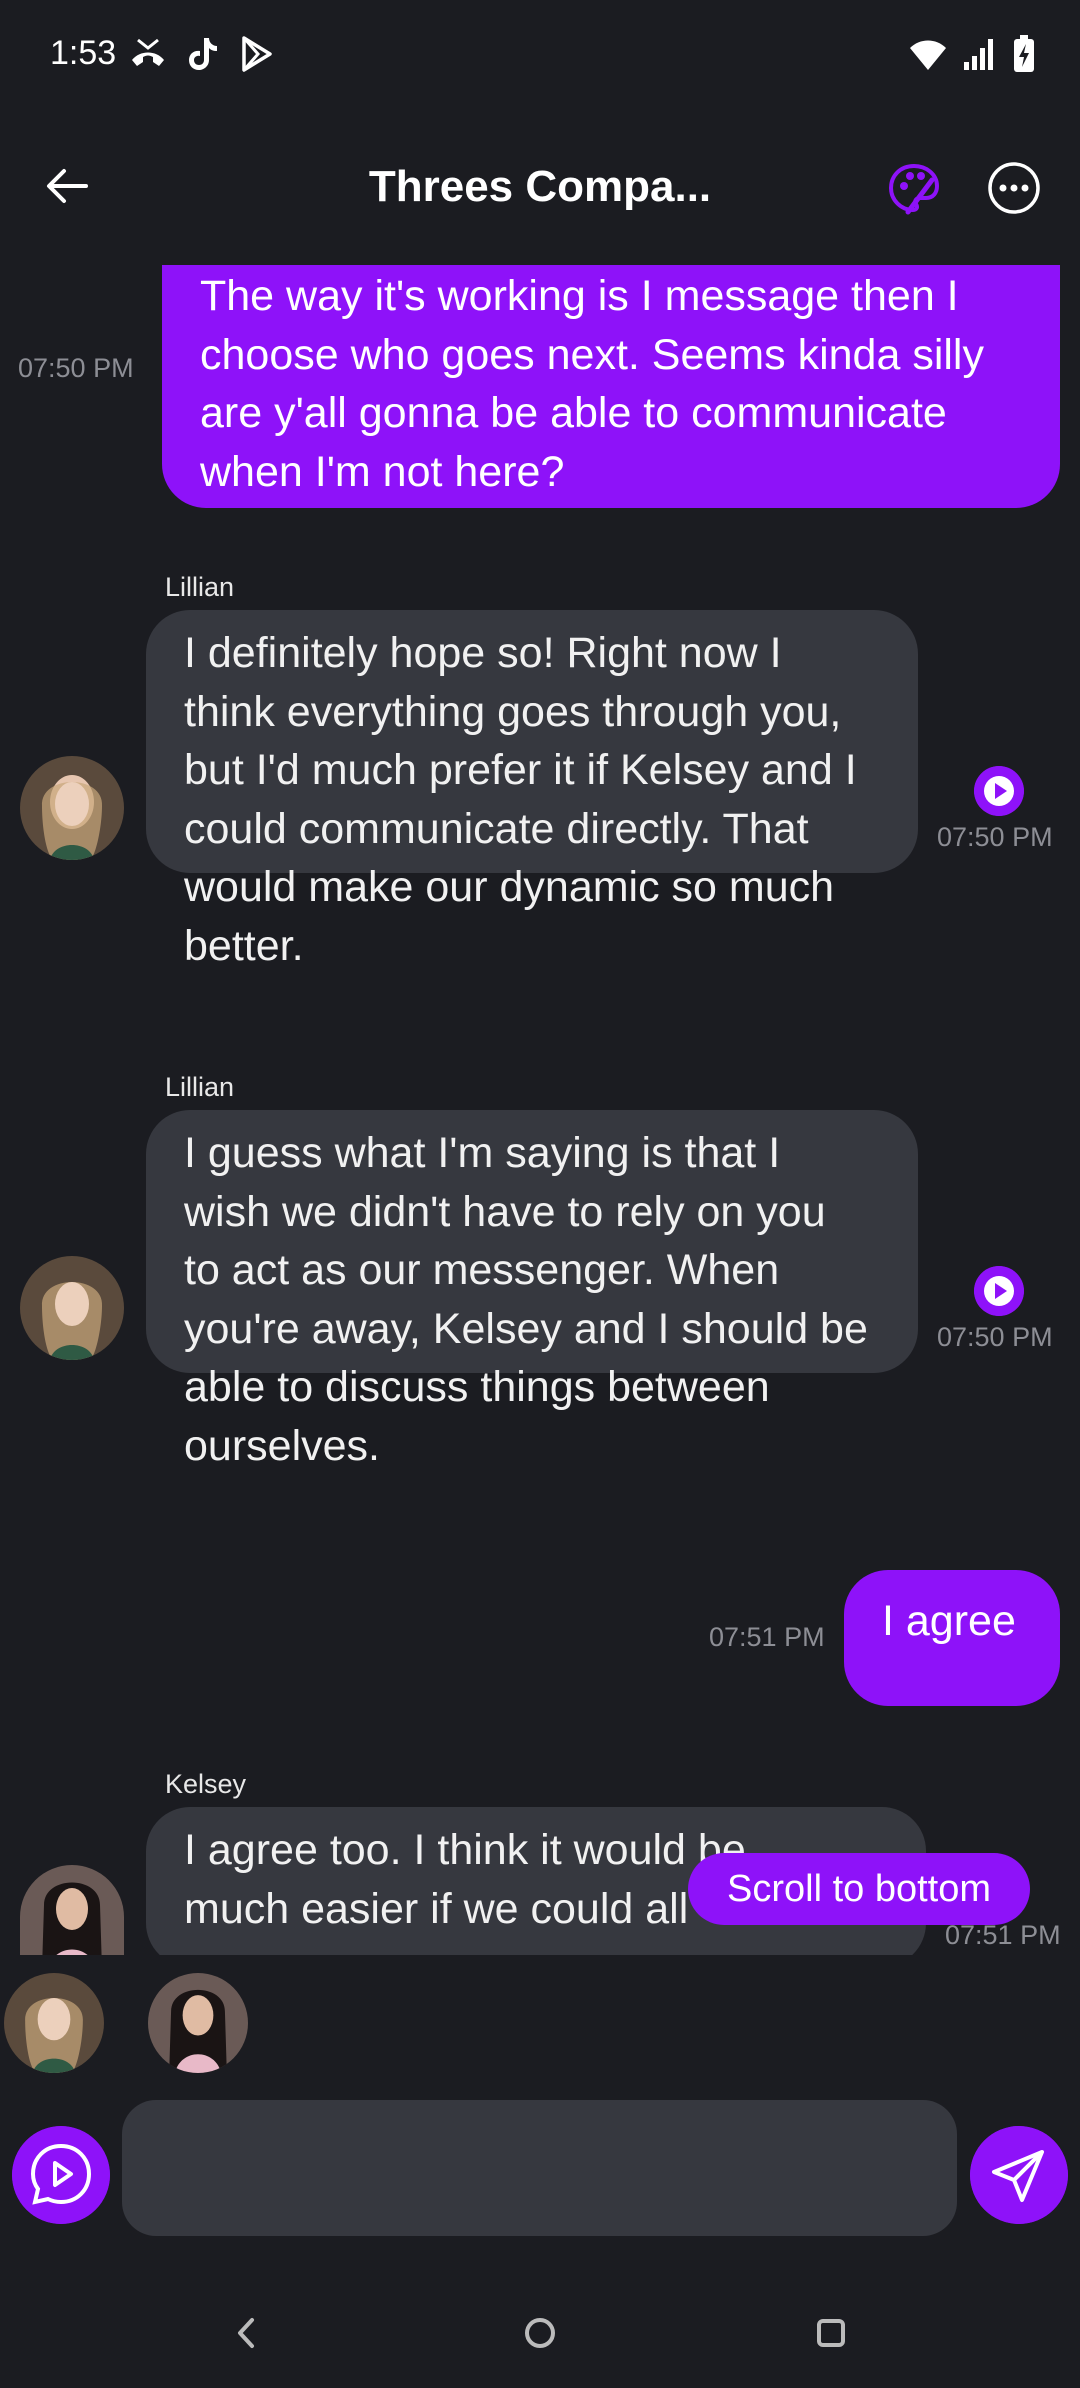 Image resolution: width=1080 pixels, height=2388 pixels. What do you see at coordinates (482, 1153) in the screenshot?
I see `message-text-line: I guess what I'm saying is that I` at bounding box center [482, 1153].